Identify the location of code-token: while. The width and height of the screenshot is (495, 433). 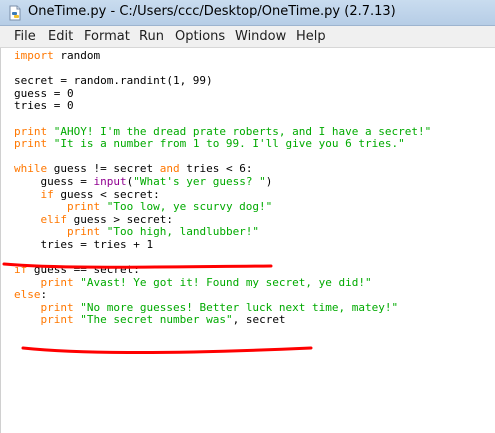
(31, 169).